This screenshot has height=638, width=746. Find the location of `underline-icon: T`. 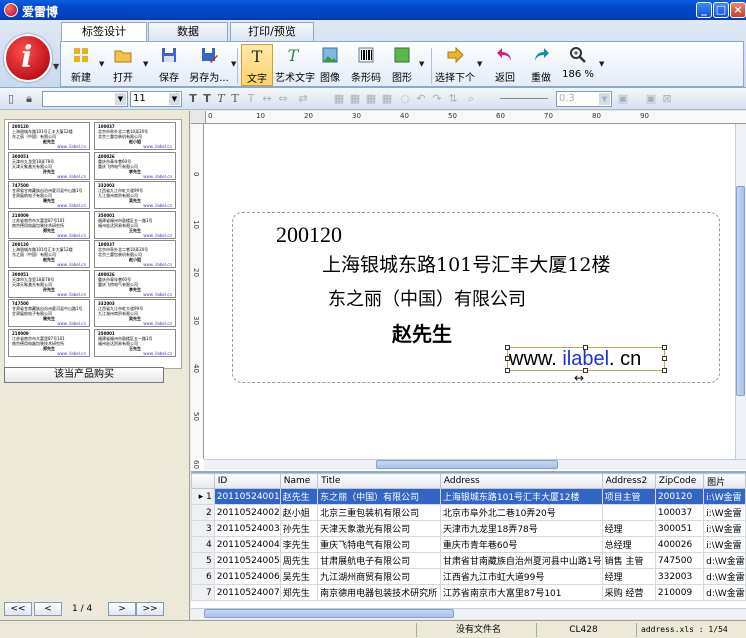

underline-icon: T is located at coordinates (251, 99).